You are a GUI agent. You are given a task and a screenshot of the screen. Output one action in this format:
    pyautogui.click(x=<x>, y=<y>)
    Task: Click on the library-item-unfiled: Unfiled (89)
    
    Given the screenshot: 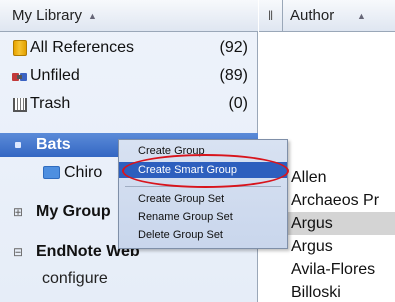 What is the action you would take?
    pyautogui.click(x=129, y=76)
    